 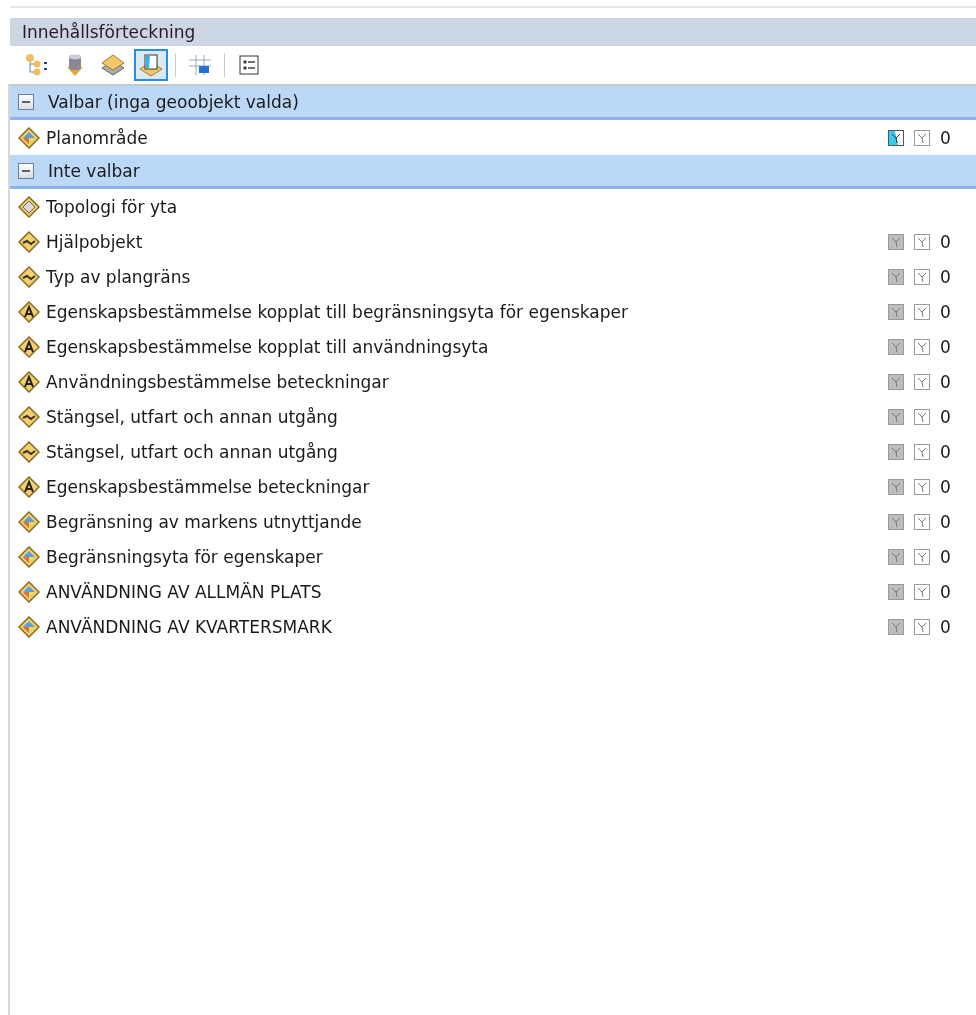 I want to click on layer-name: Begränsningsyta för egenskaper, so click(x=464, y=556).